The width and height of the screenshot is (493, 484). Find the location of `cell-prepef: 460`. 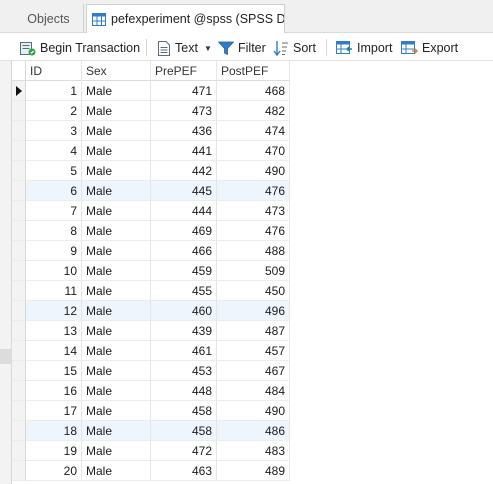

cell-prepef: 460 is located at coordinates (184, 311).